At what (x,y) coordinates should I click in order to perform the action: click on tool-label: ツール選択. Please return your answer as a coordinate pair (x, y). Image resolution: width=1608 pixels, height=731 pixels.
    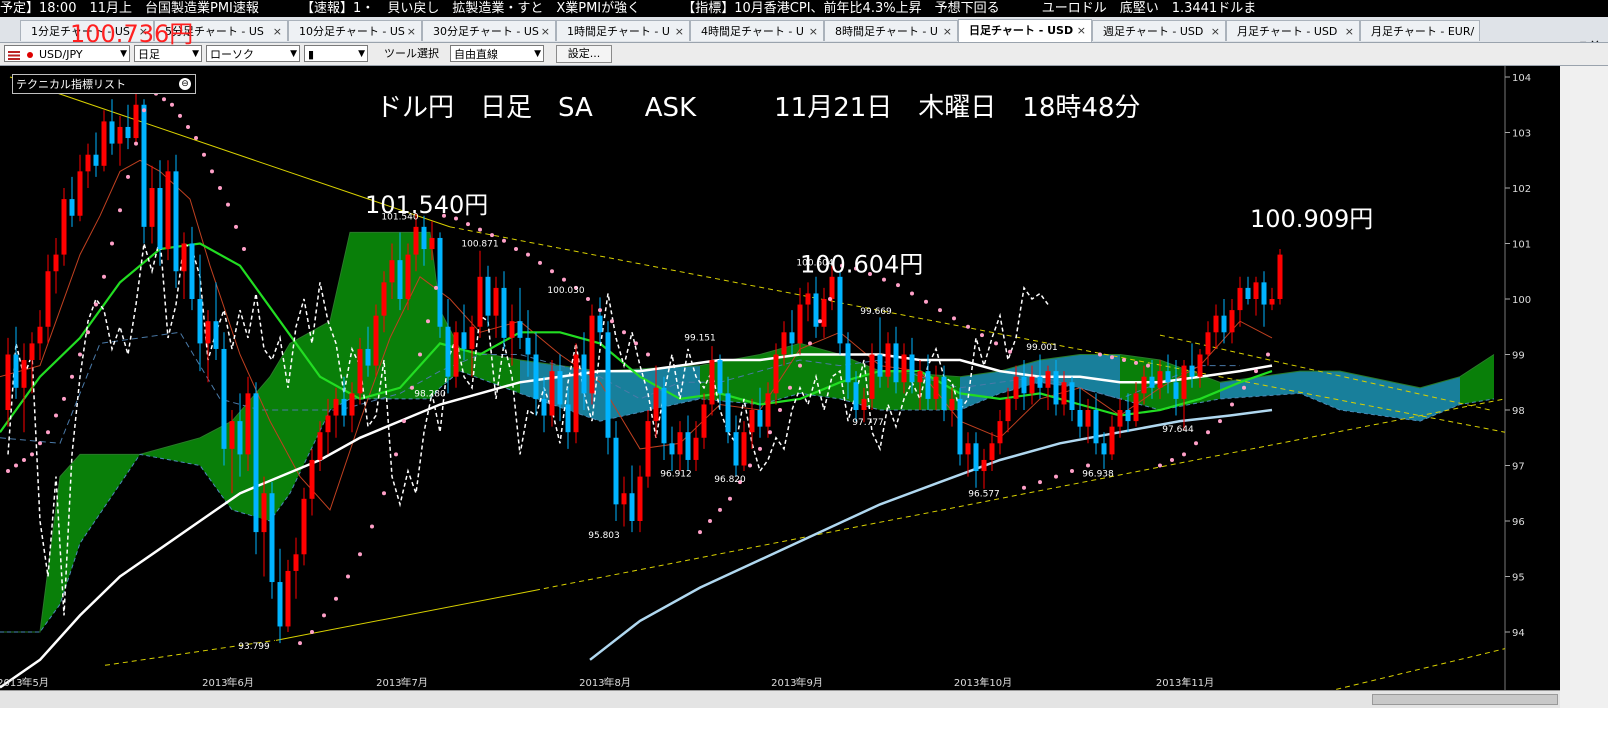
    Looking at the image, I should click on (411, 53).